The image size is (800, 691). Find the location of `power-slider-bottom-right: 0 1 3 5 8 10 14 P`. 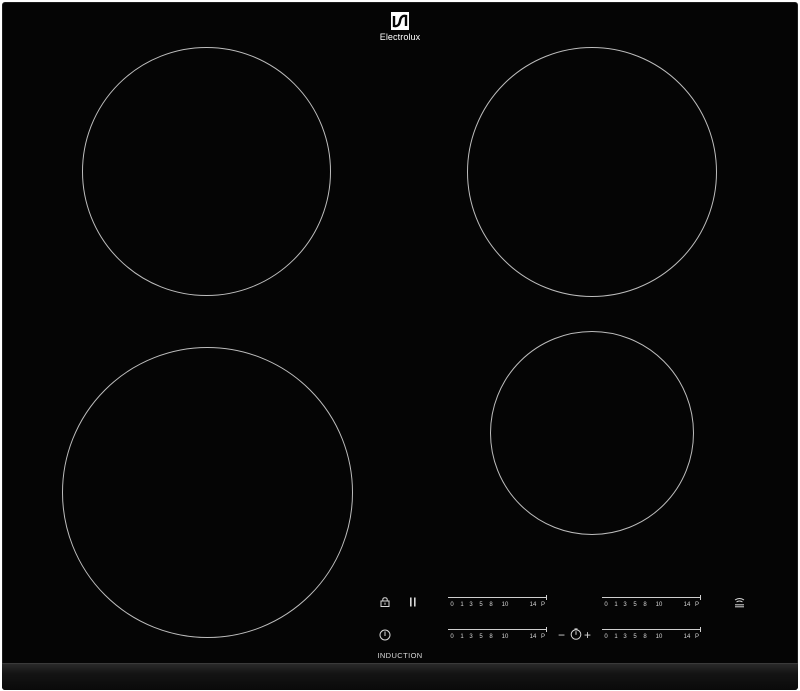

power-slider-bottom-right: 0 1 3 5 8 10 14 P is located at coordinates (651, 635).